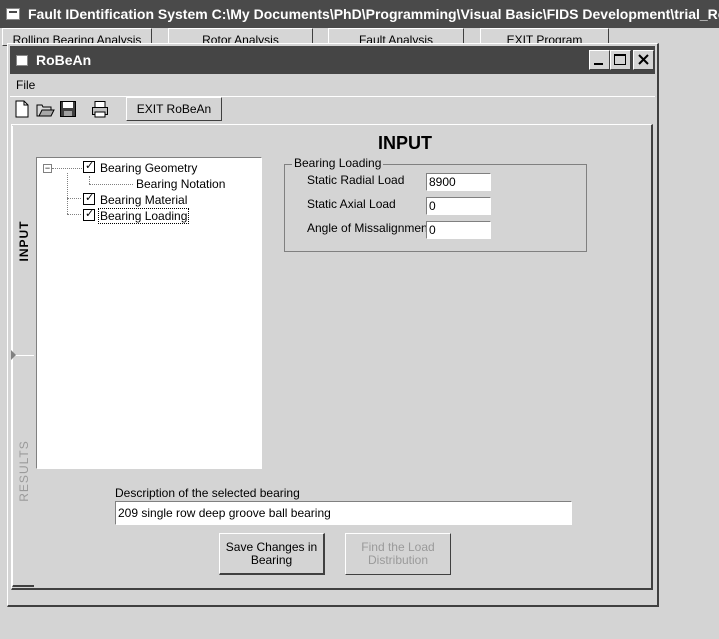  I want to click on material-checkbox, so click(89, 198).